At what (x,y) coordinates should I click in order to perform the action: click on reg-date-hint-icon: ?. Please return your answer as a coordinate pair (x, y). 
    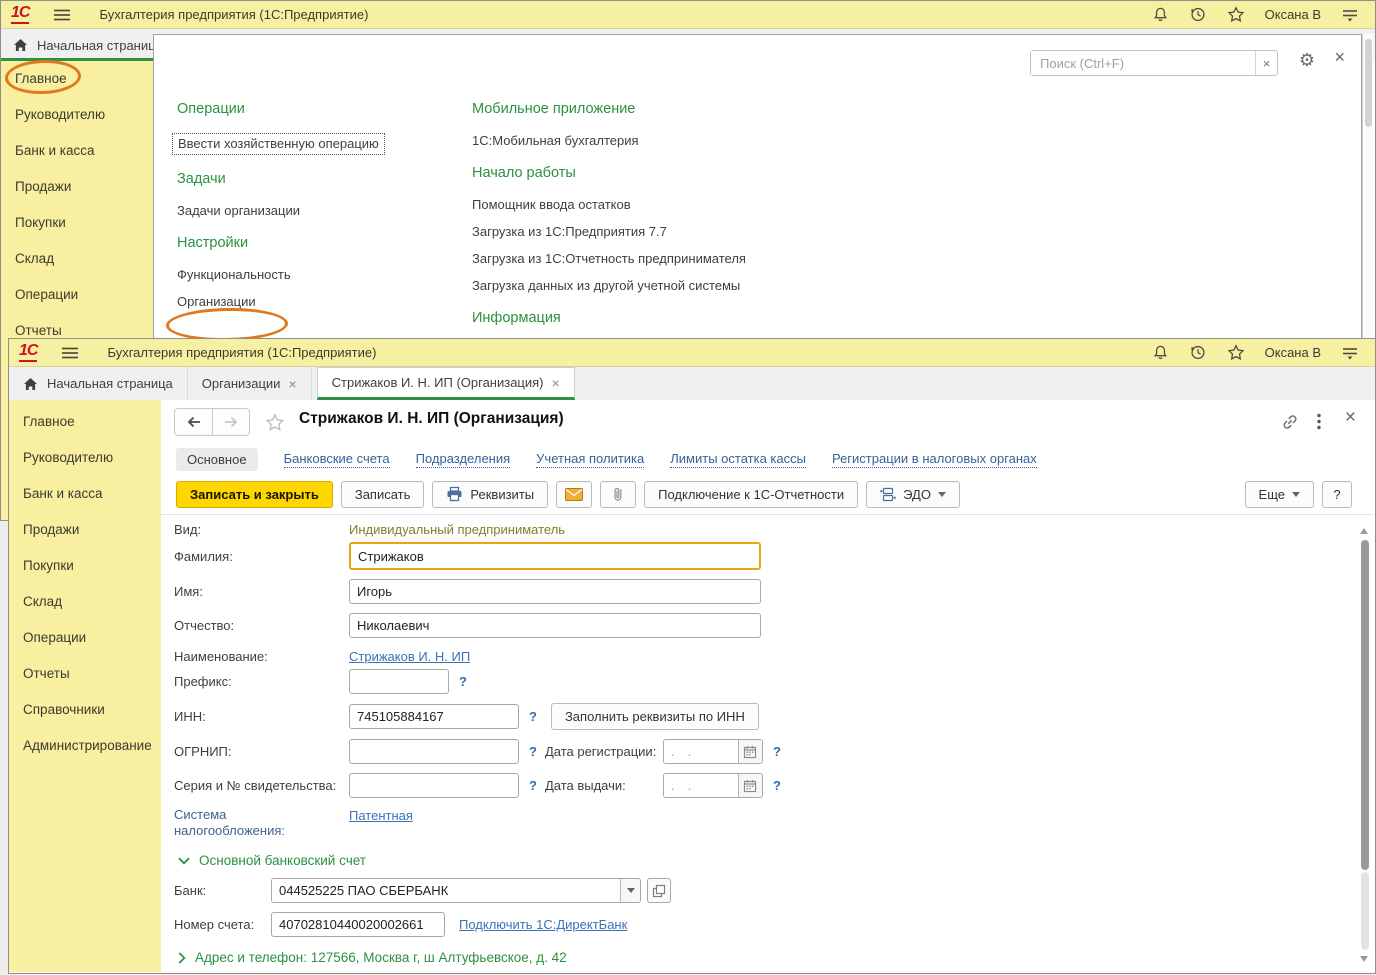
    Looking at the image, I should click on (777, 751).